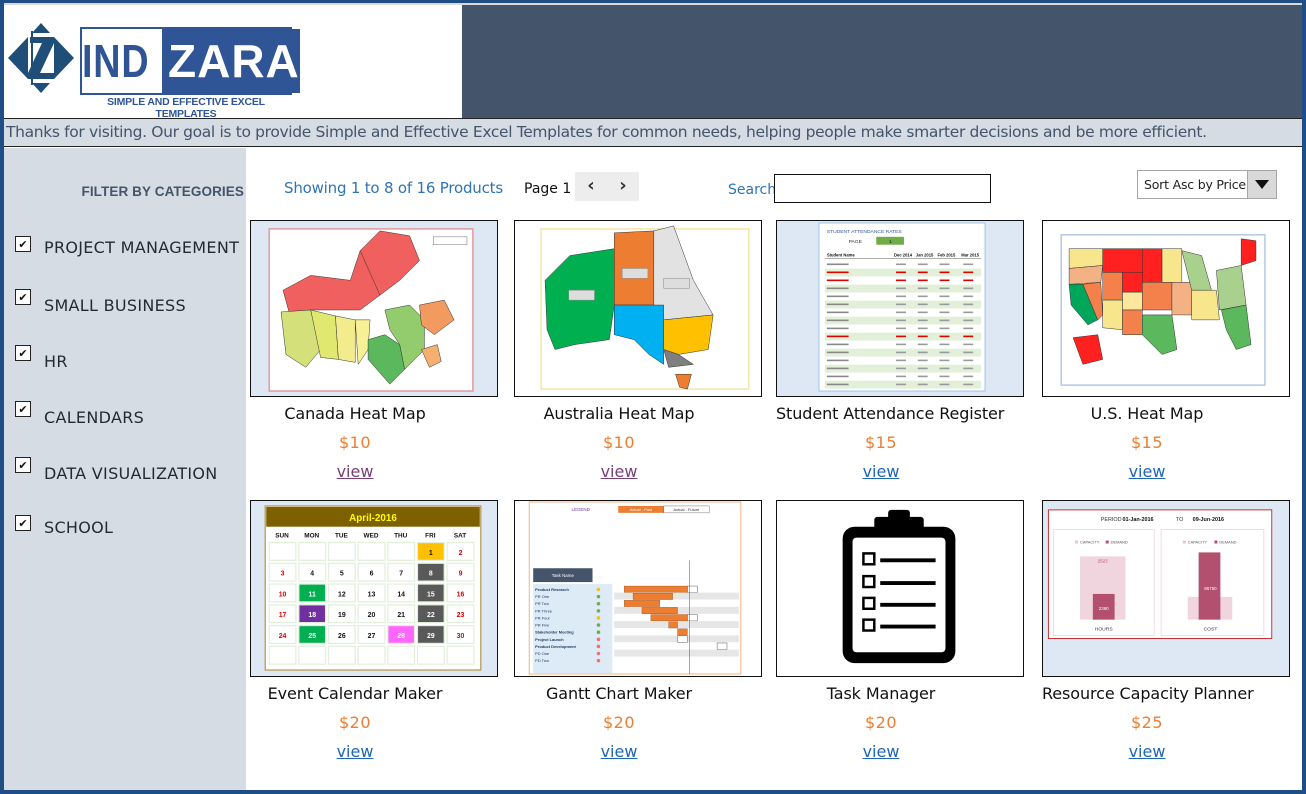 The image size is (1306, 794). I want to click on category-project-management: ✔ PROJECT MANAGEMENT, so click(127, 249).